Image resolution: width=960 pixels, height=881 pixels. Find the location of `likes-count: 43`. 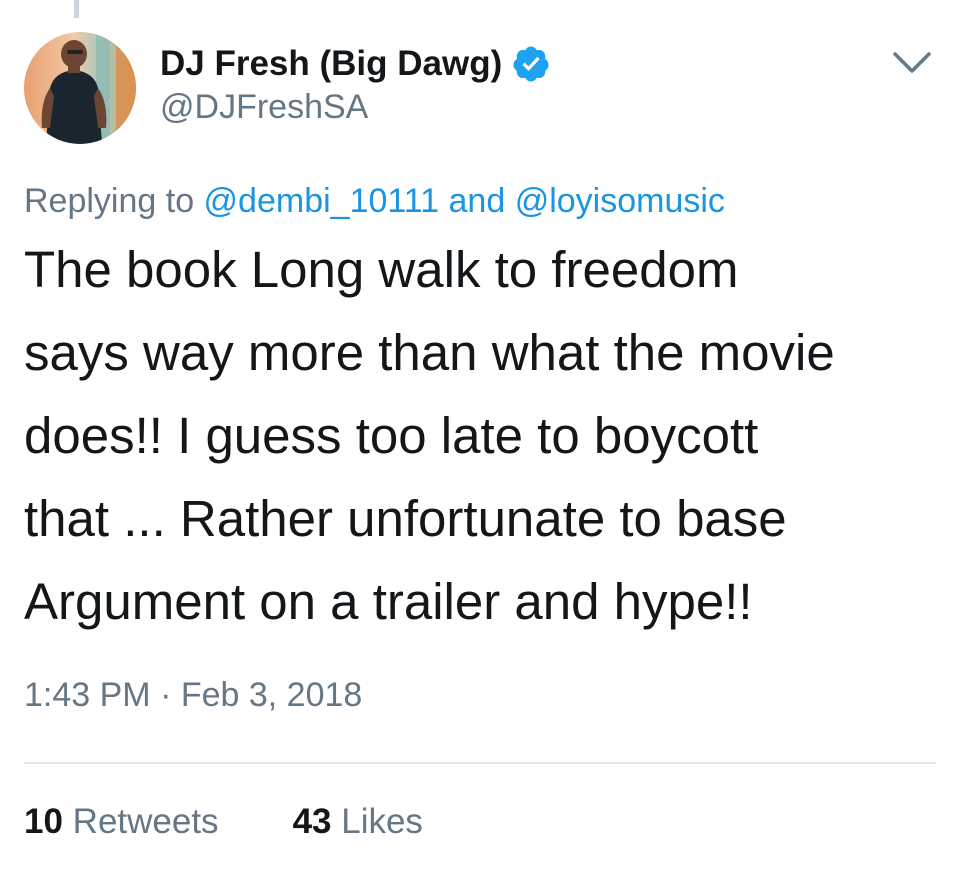

likes-count: 43 is located at coordinates (312, 821).